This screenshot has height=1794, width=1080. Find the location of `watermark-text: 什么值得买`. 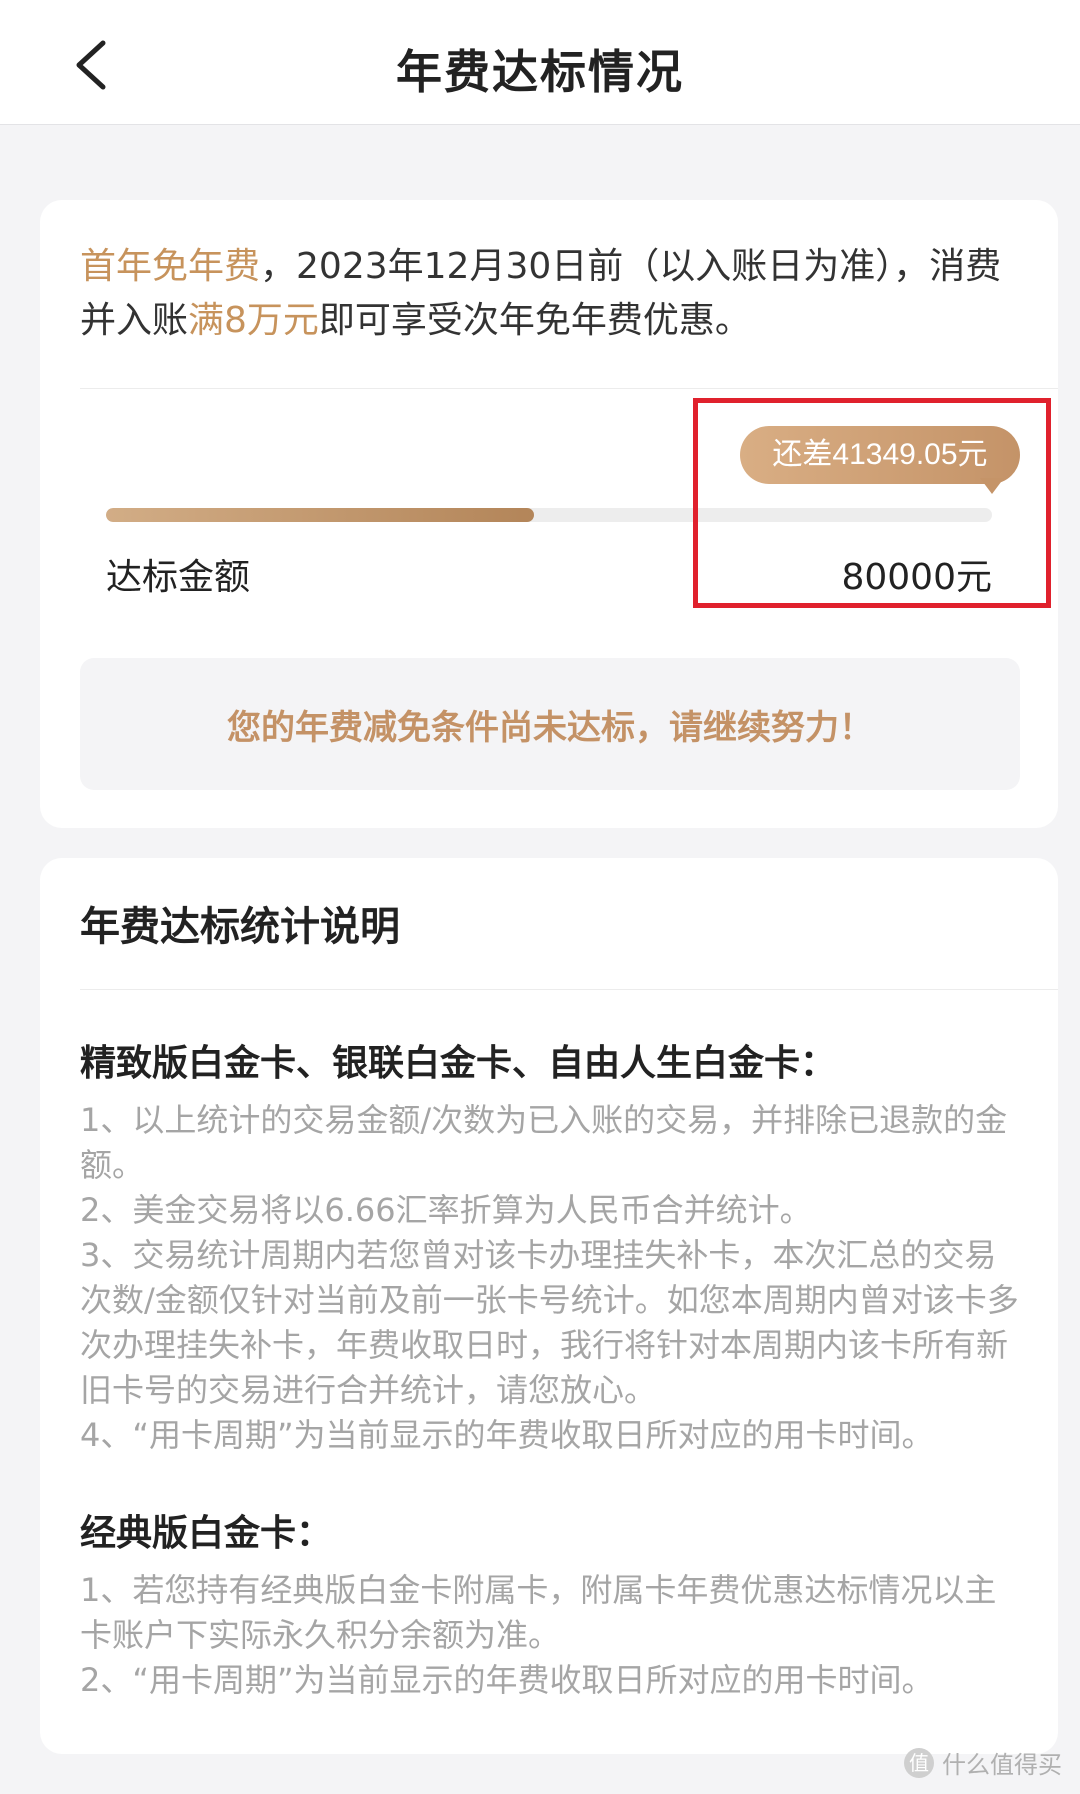

watermark-text: 什么值得买 is located at coordinates (1002, 1765).